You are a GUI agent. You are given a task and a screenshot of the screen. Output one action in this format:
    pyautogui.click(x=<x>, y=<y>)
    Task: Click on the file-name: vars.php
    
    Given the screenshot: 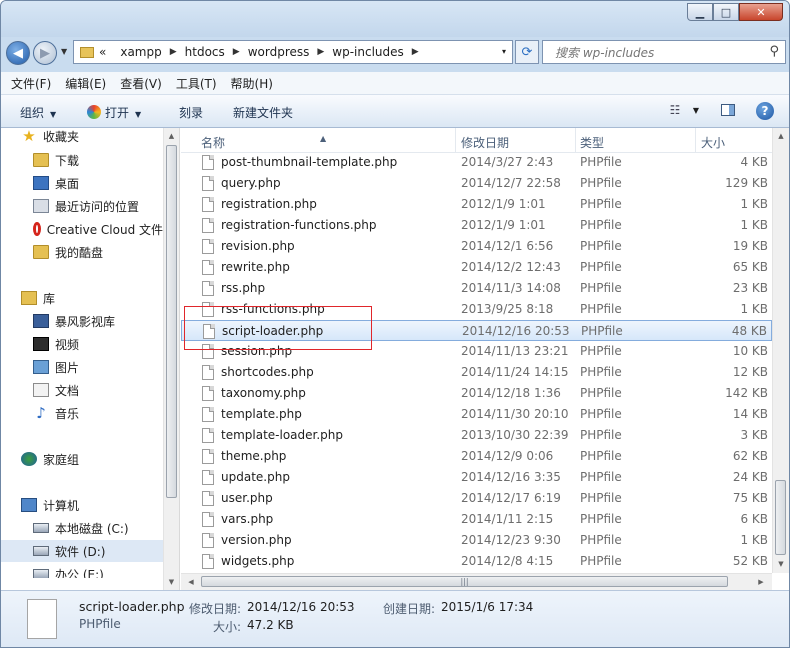 What is the action you would take?
    pyautogui.click(x=247, y=519)
    